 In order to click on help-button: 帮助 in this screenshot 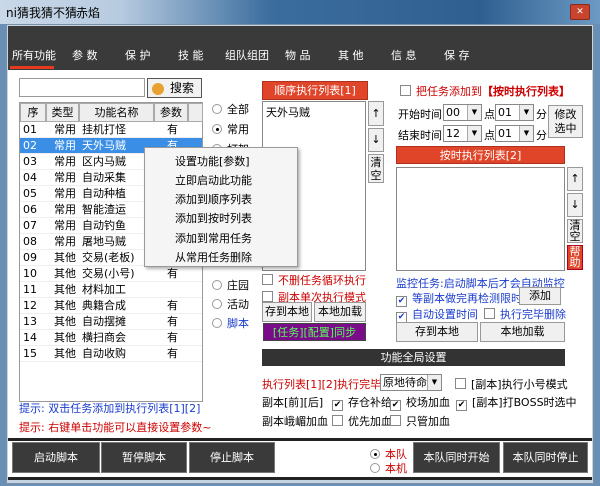, I will do `click(575, 257)`.